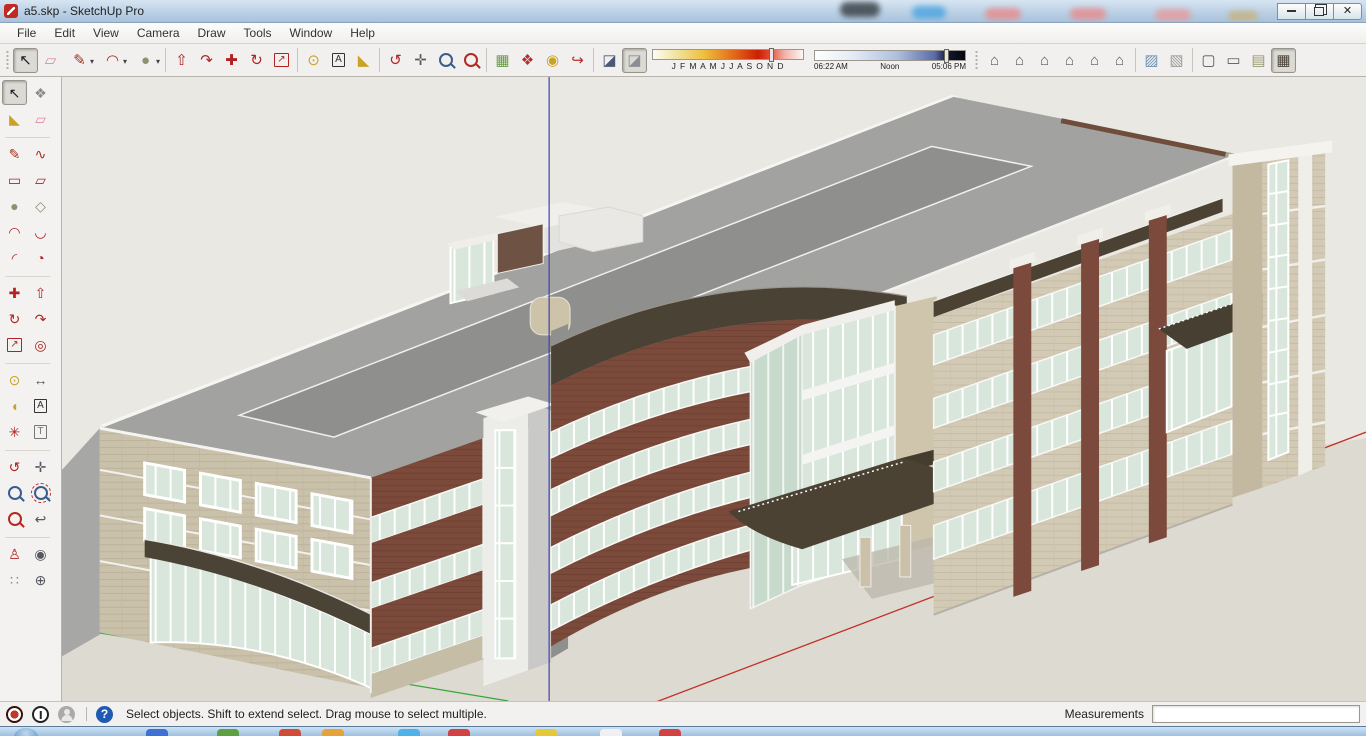 This screenshot has width=1366, height=736. I want to click on menu-window: Window, so click(311, 33).